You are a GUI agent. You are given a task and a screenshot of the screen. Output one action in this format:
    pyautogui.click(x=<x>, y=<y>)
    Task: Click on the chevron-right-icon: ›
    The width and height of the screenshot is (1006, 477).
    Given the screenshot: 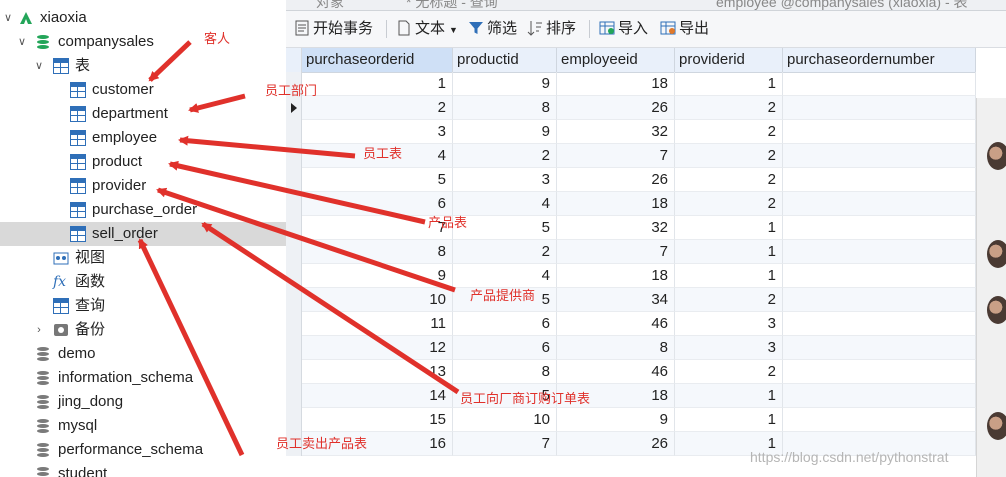 What is the action you would take?
    pyautogui.click(x=39, y=330)
    